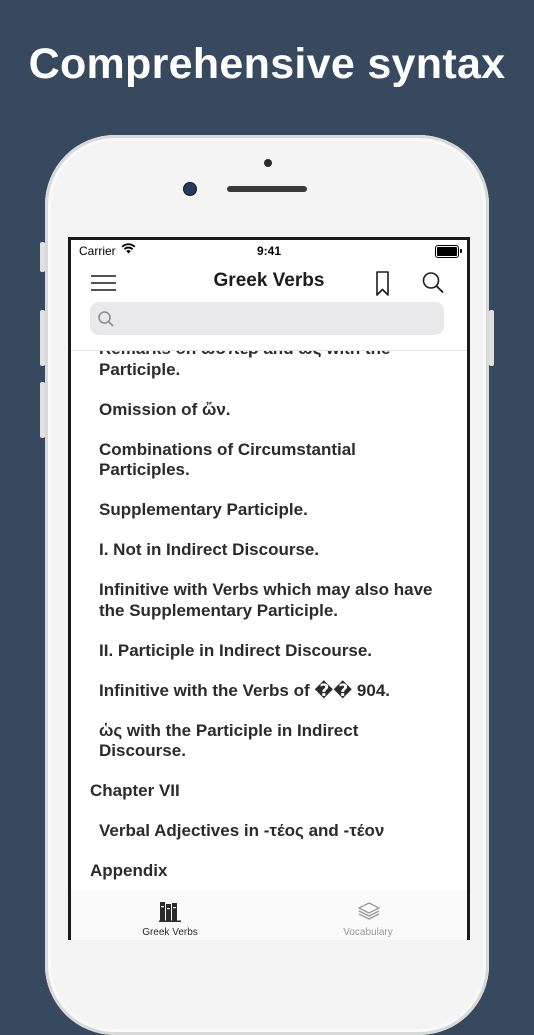  Describe the element at coordinates (267, 189) in the screenshot. I see `earpiece-speaker` at that location.